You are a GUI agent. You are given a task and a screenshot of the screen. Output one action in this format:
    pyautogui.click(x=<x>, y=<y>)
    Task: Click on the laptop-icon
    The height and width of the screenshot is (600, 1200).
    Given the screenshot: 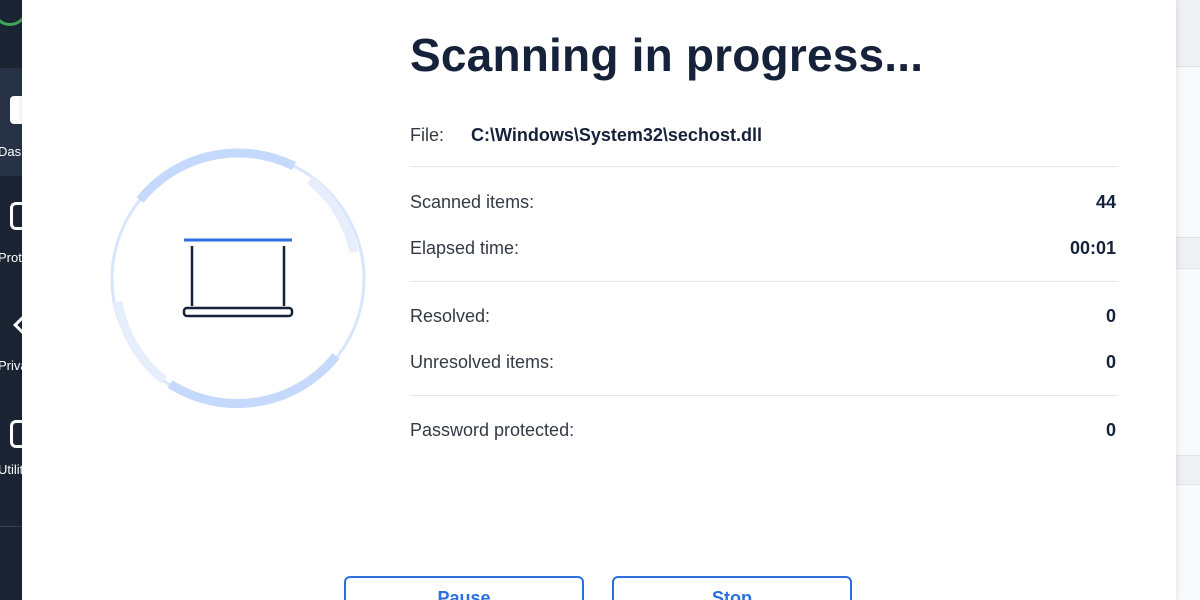 What is the action you would take?
    pyautogui.click(x=238, y=278)
    